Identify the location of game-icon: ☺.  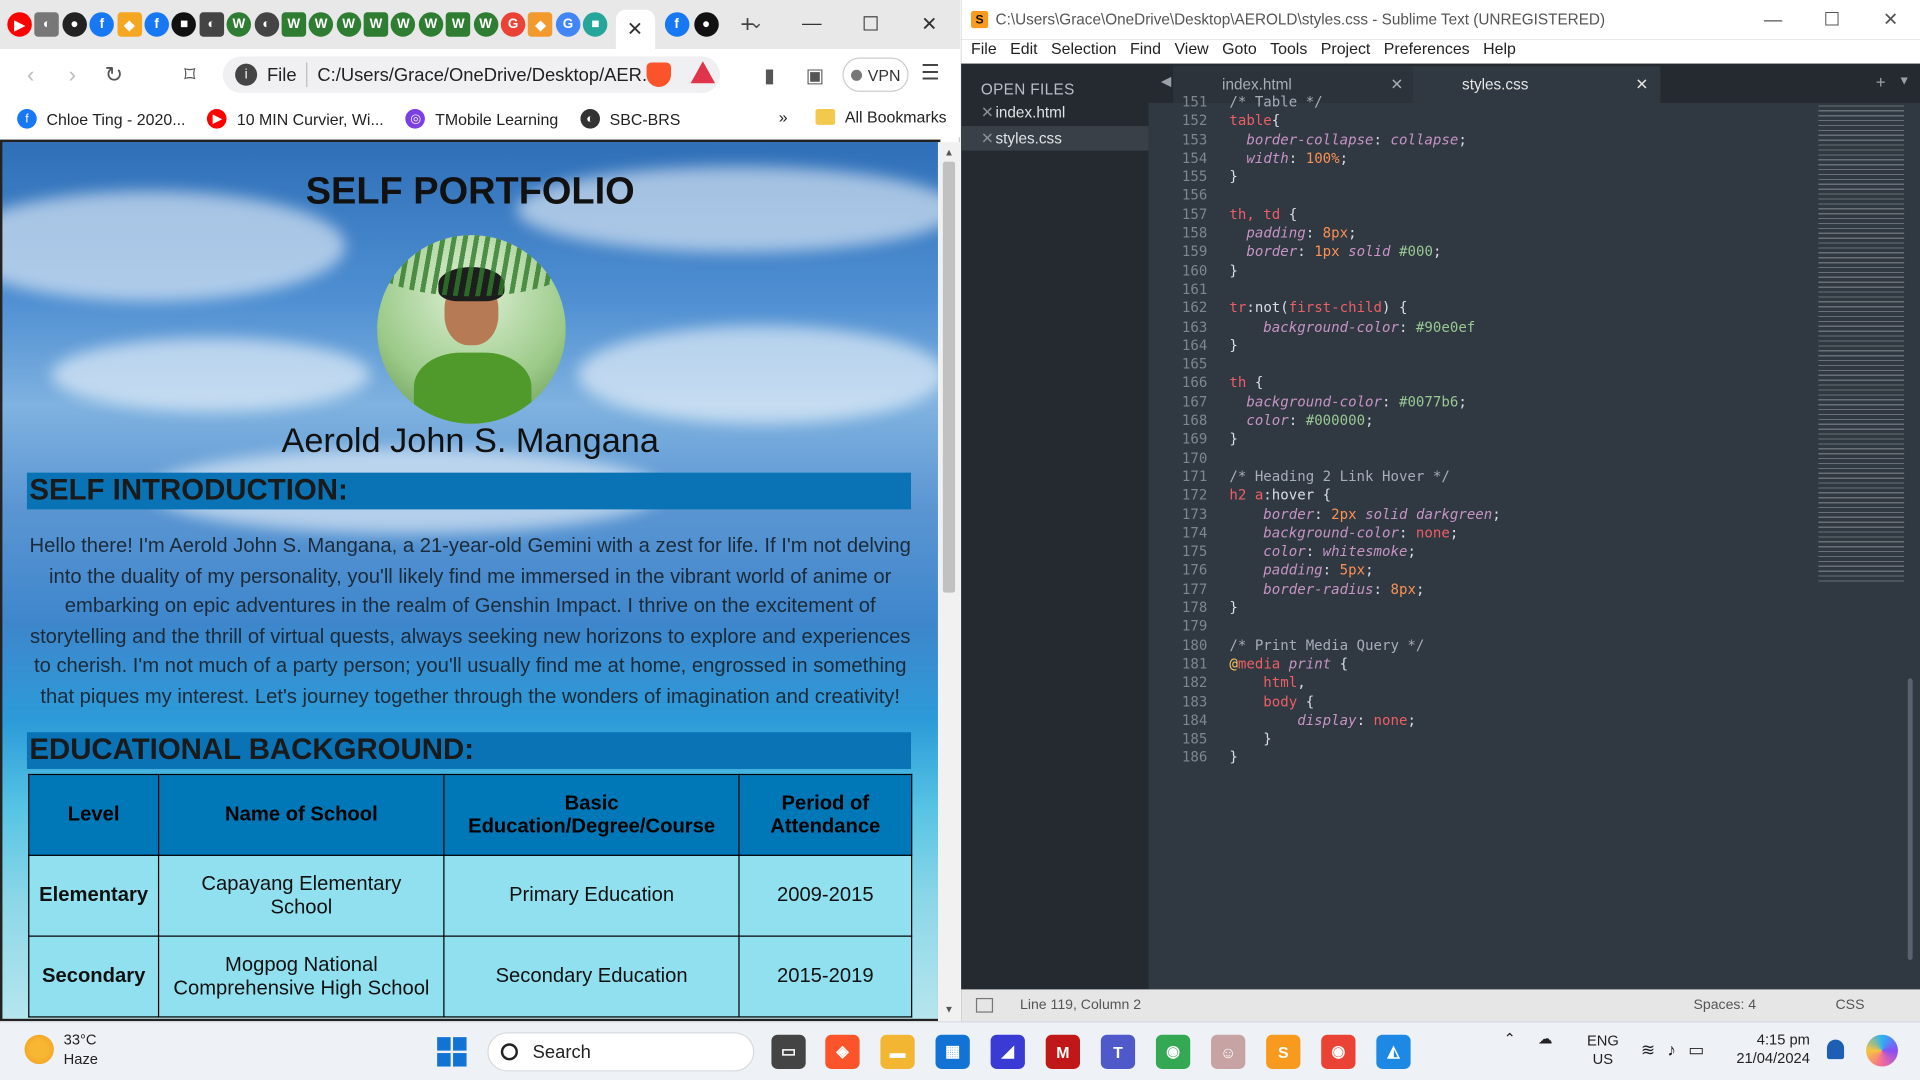
(1228, 1051).